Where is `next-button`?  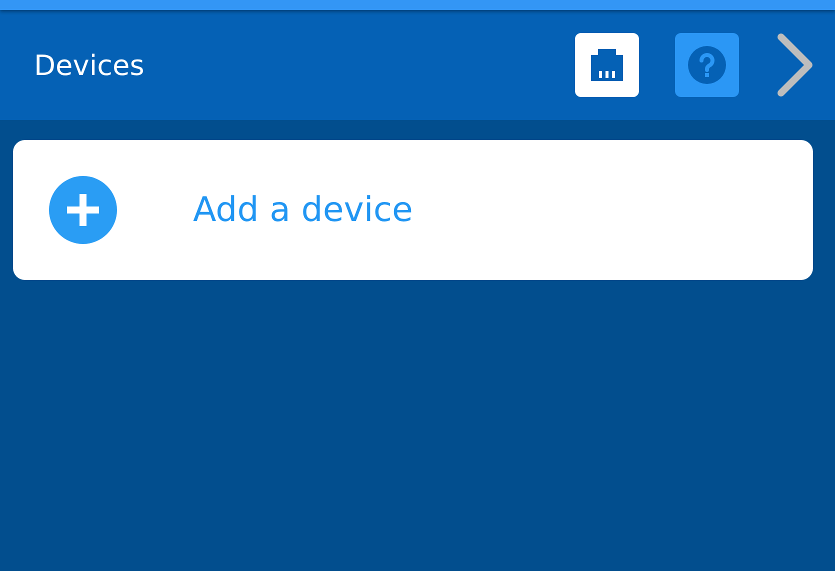 next-button is located at coordinates (795, 65).